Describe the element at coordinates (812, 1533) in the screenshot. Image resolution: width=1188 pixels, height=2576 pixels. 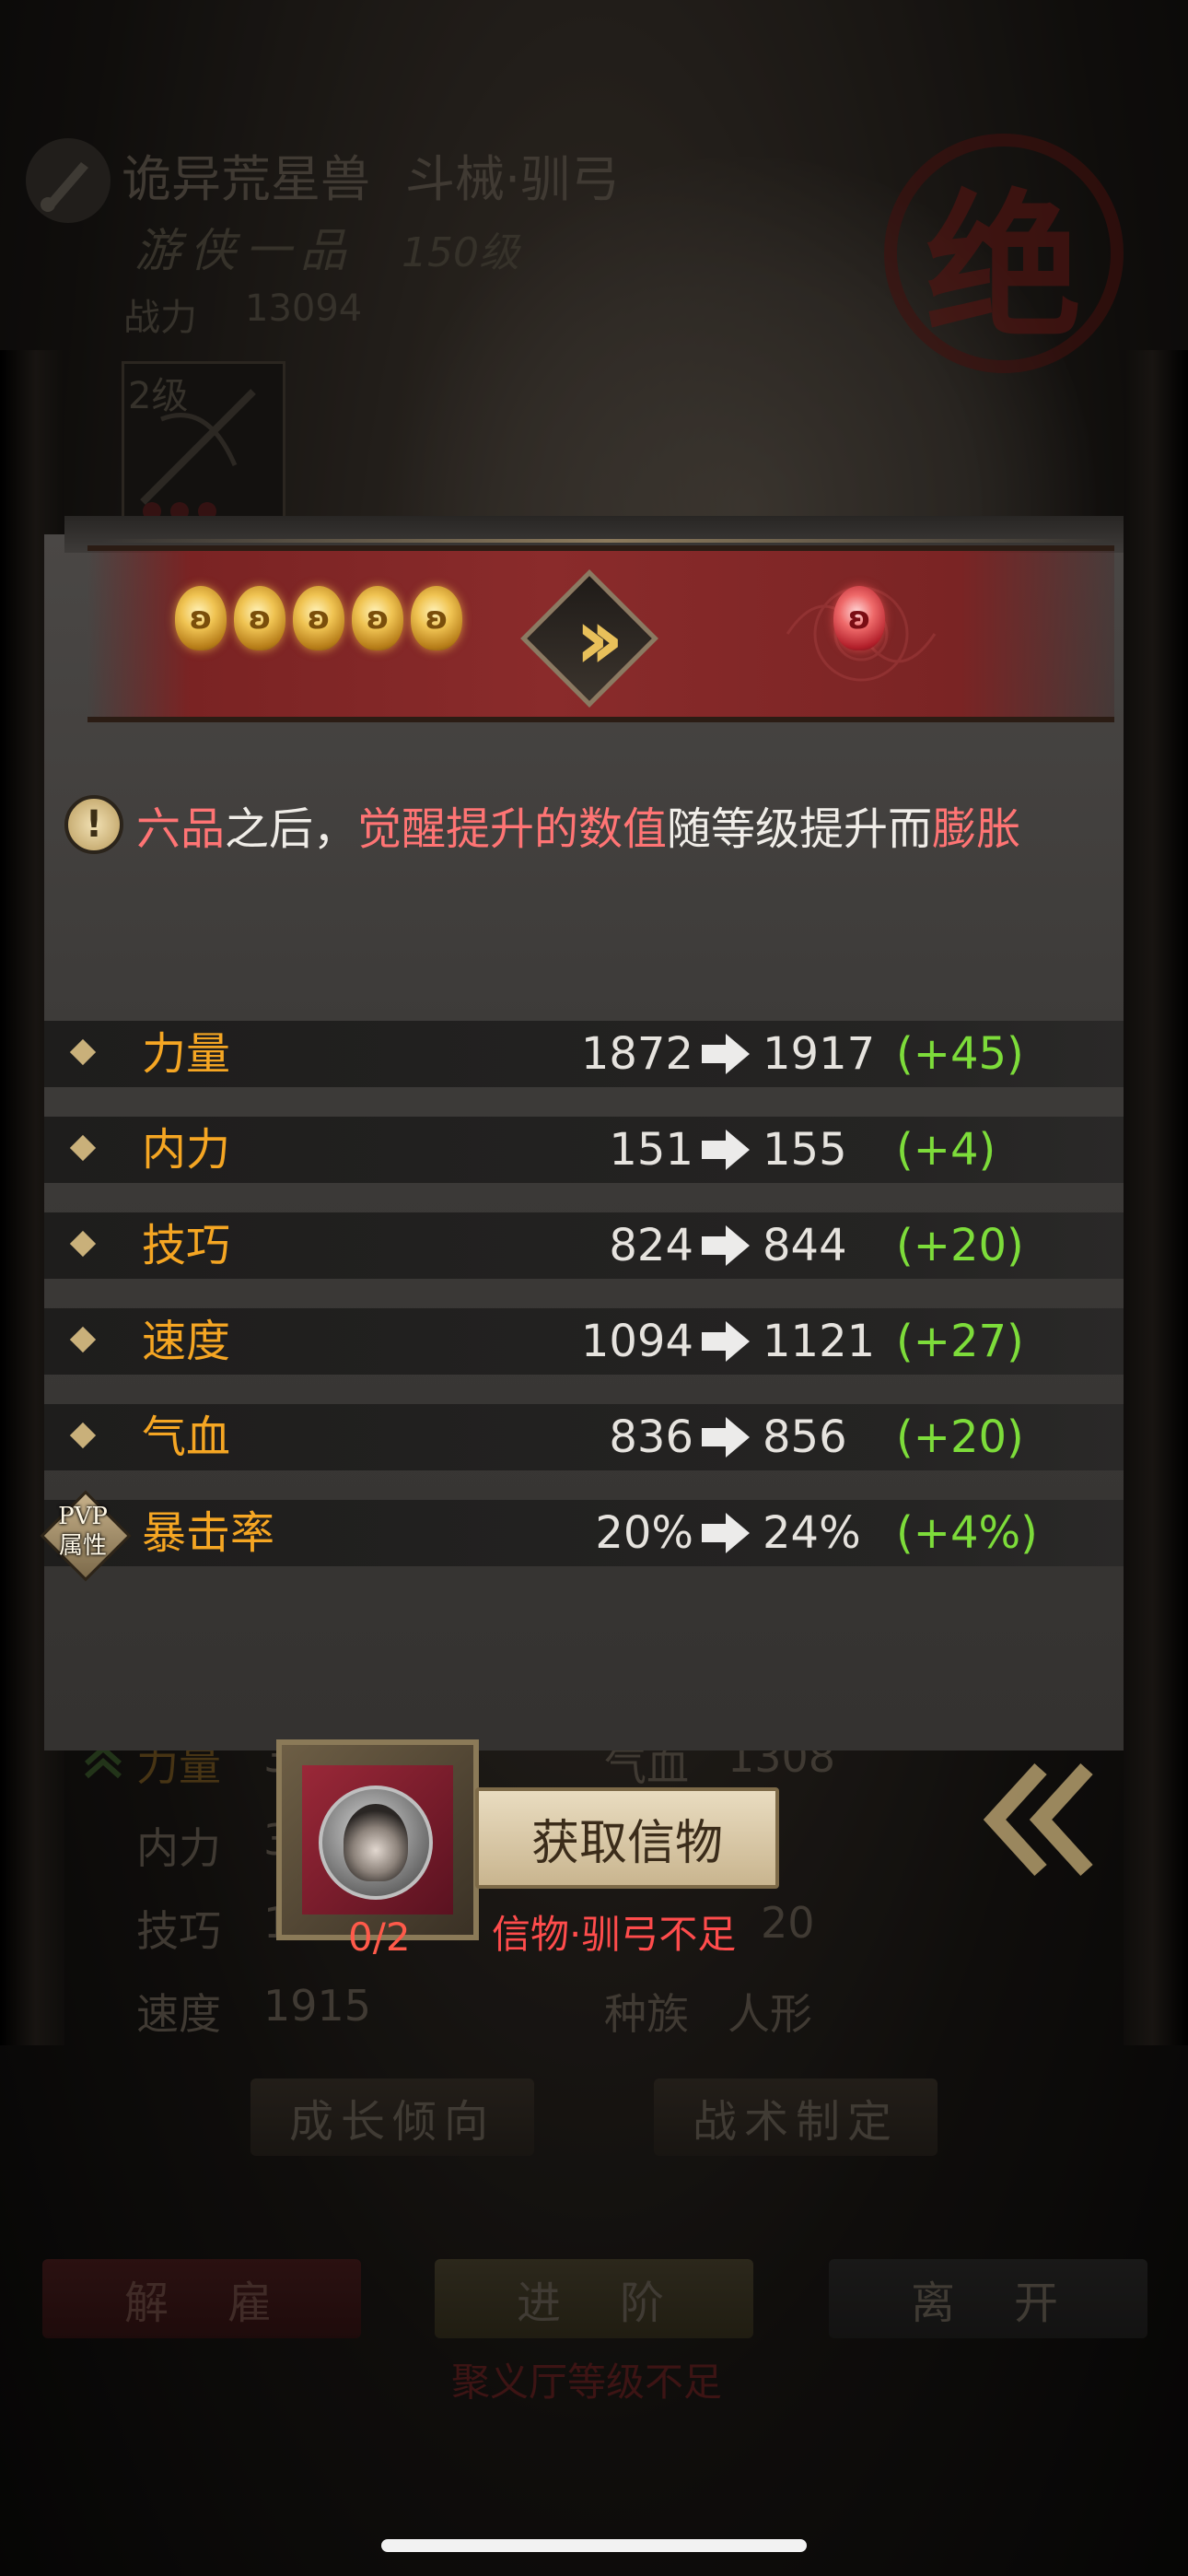
I see `stat-new-value: 24%` at that location.